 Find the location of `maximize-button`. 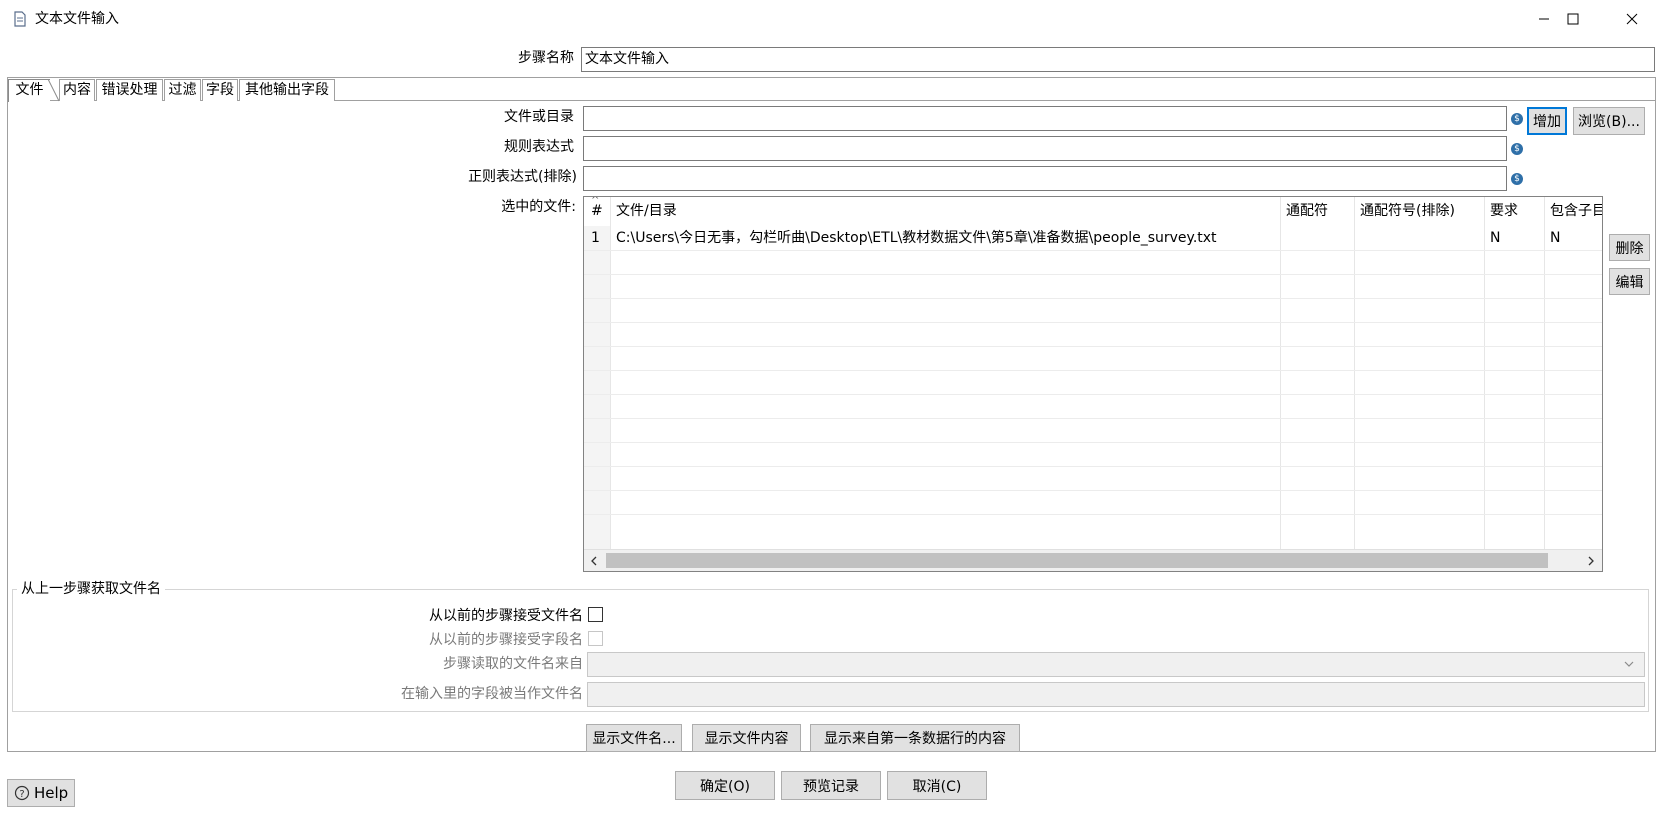

maximize-button is located at coordinates (1573, 19).